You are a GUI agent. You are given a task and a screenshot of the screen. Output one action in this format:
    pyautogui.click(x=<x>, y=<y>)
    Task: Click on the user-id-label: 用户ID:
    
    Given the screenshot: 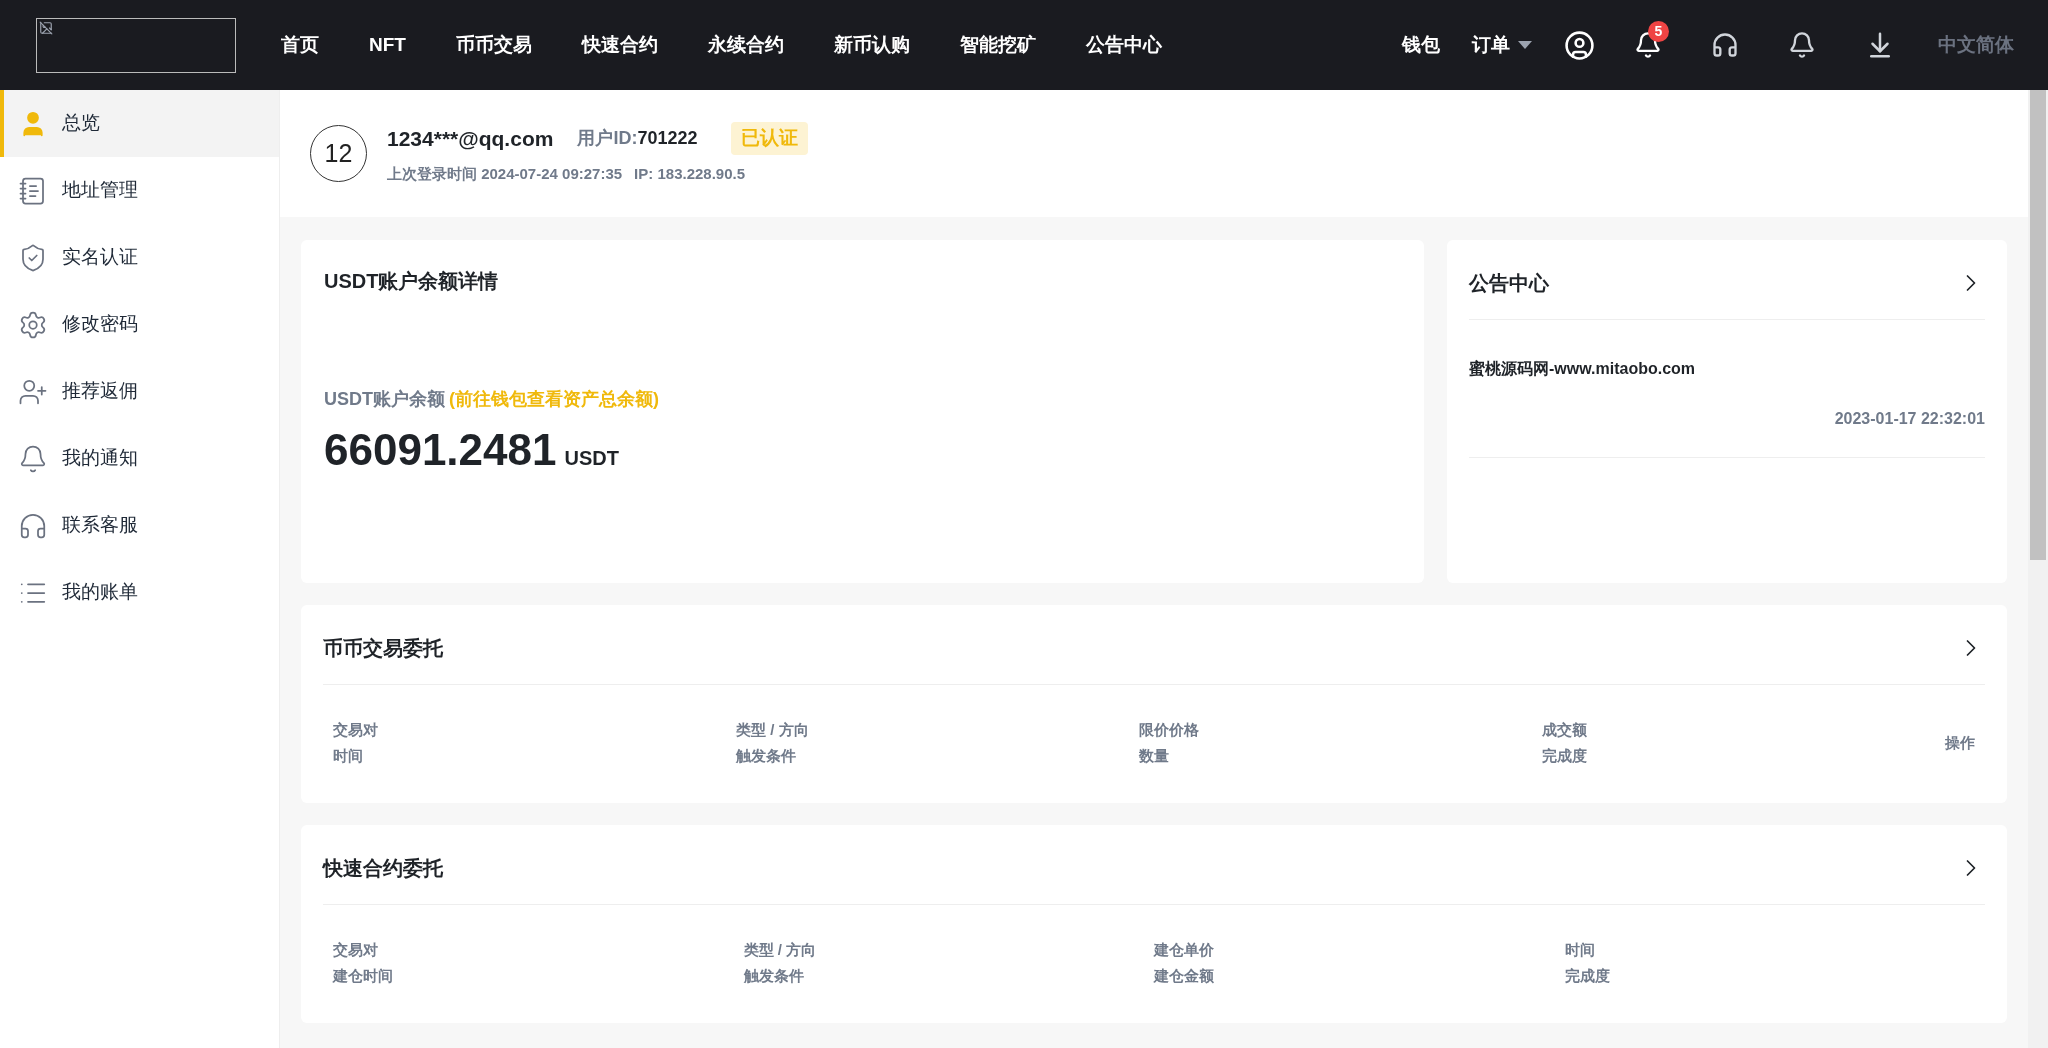 What is the action you would take?
    pyautogui.click(x=607, y=138)
    